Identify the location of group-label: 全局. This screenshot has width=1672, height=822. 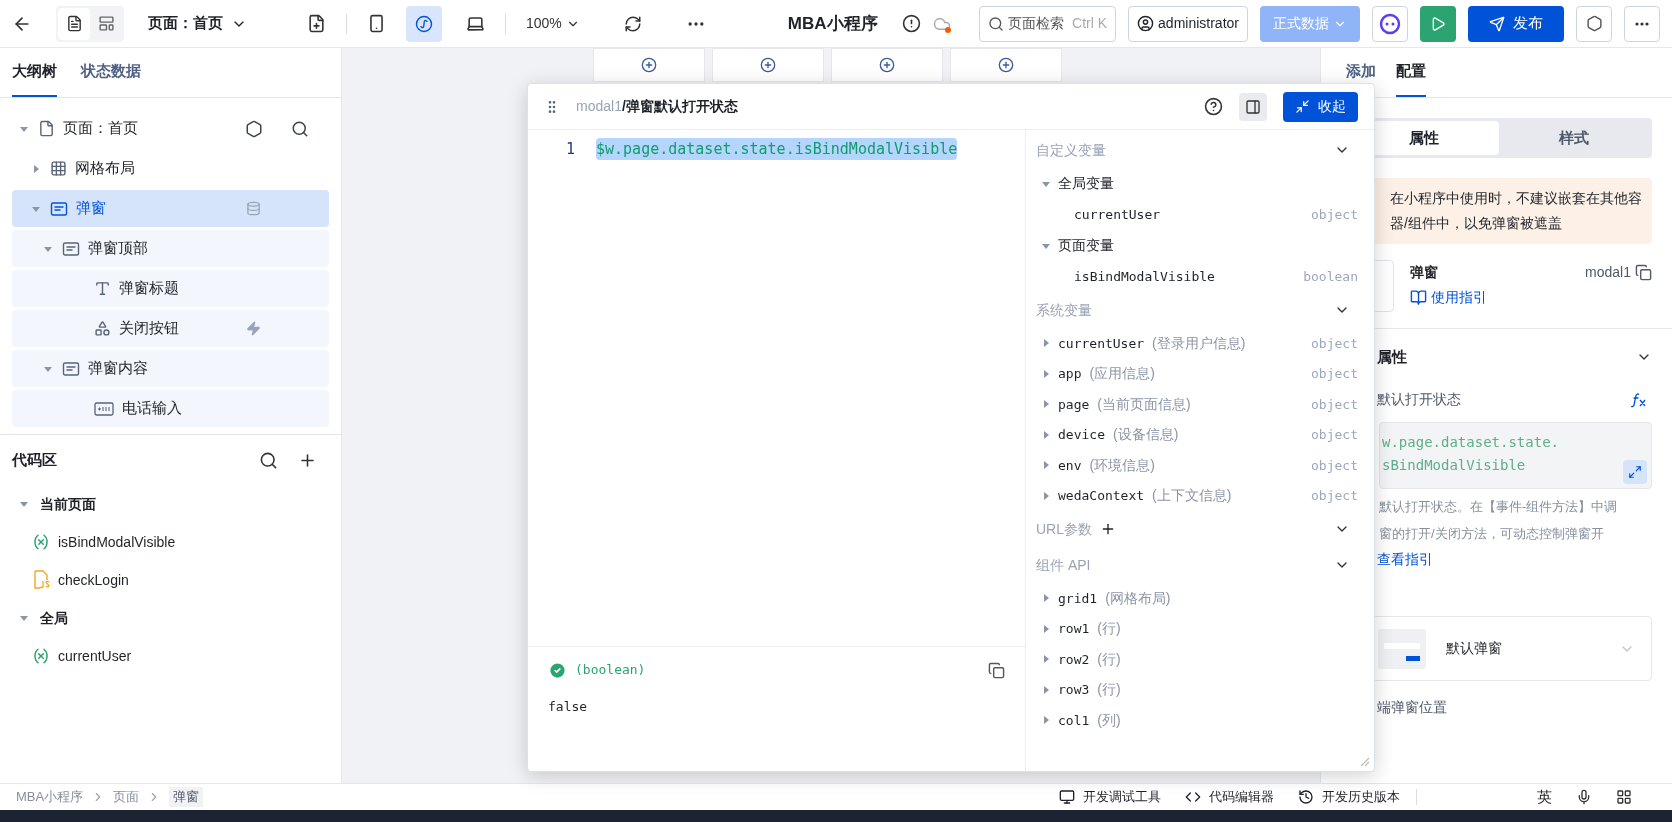
(54, 618).